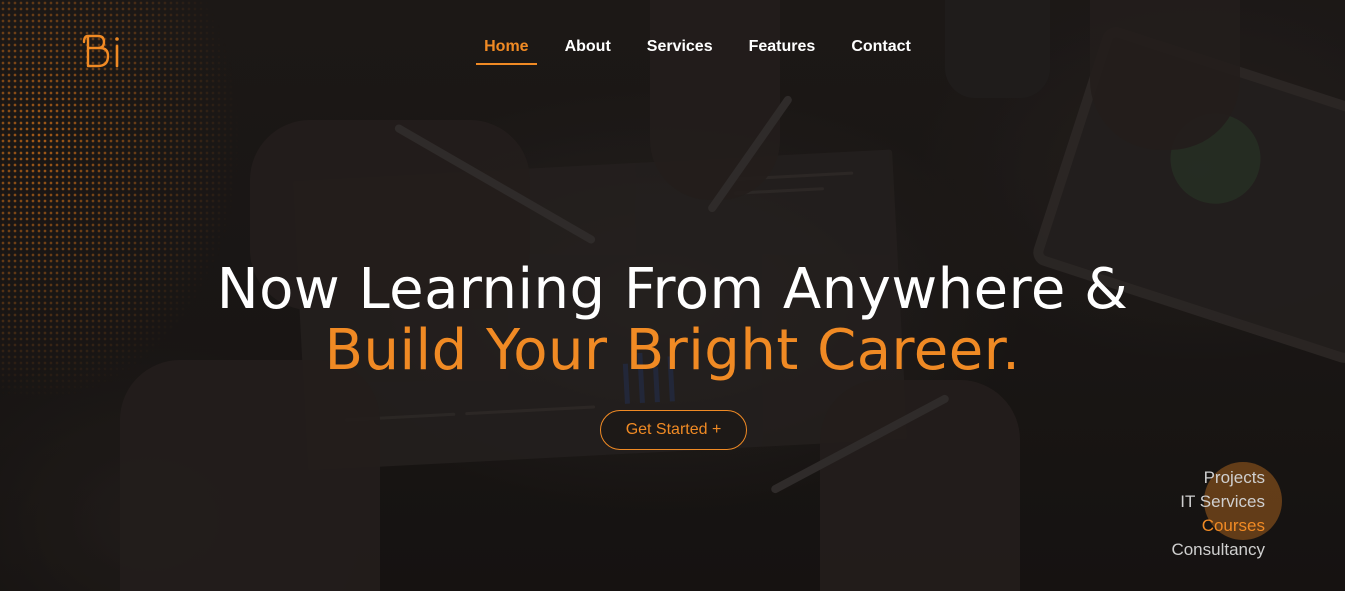 This screenshot has width=1345, height=591. Describe the element at coordinates (507, 51) in the screenshot. I see `nav-home: Home` at that location.